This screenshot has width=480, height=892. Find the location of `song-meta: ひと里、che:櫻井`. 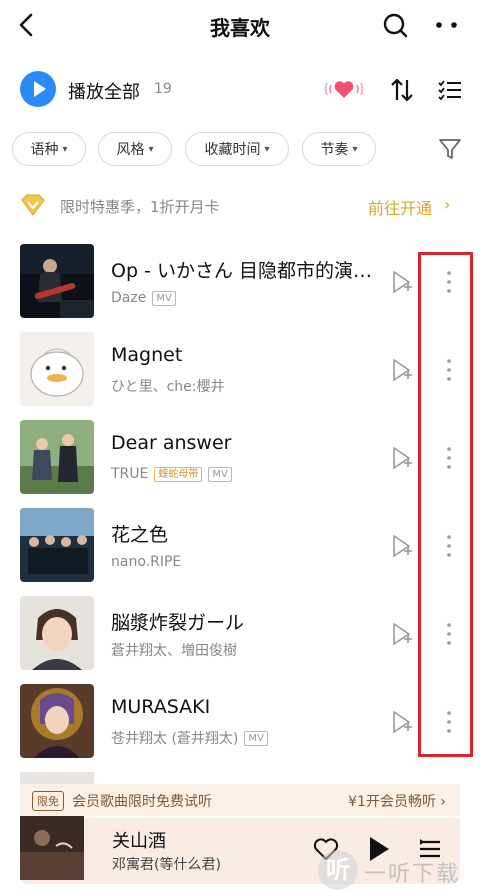

song-meta: ひと里、che:櫻井 is located at coordinates (167, 386).